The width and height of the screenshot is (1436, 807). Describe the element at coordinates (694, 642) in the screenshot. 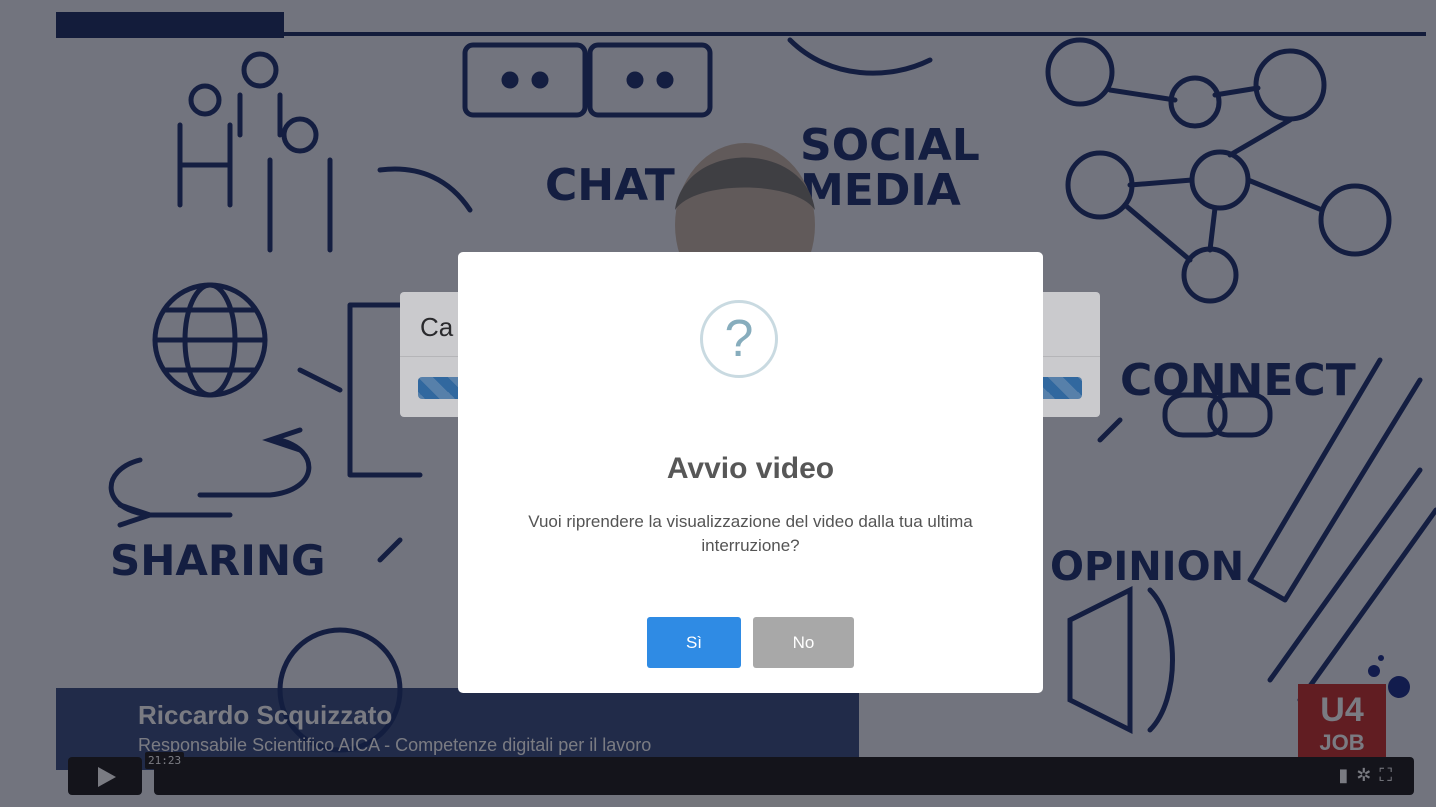

I see `confirm-button: Sì` at that location.